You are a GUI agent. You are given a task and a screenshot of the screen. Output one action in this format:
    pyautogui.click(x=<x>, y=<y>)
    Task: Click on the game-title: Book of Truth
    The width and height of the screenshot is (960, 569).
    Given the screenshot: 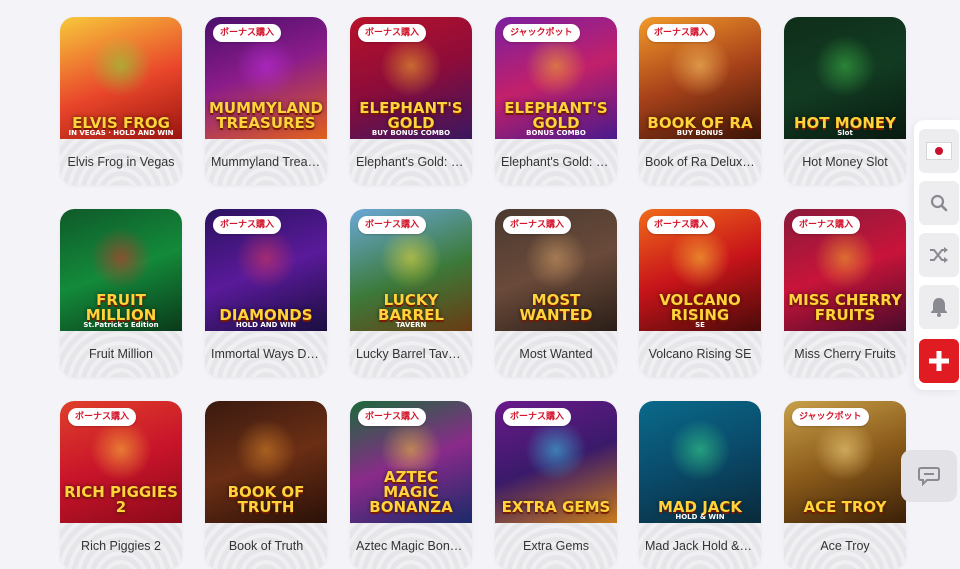 What is the action you would take?
    pyautogui.click(x=266, y=546)
    